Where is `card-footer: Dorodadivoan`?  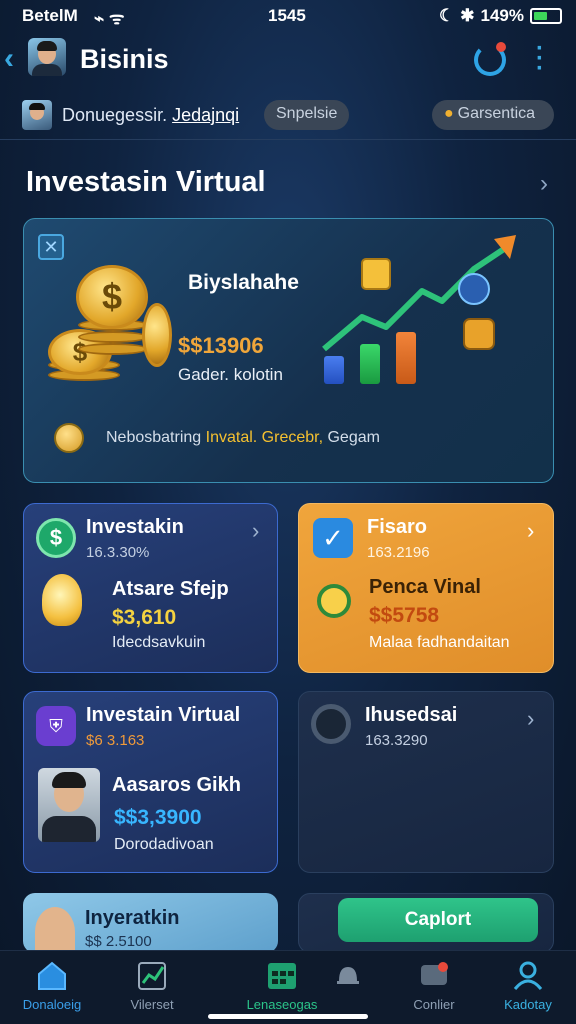 card-footer: Dorodadivoan is located at coordinates (164, 844).